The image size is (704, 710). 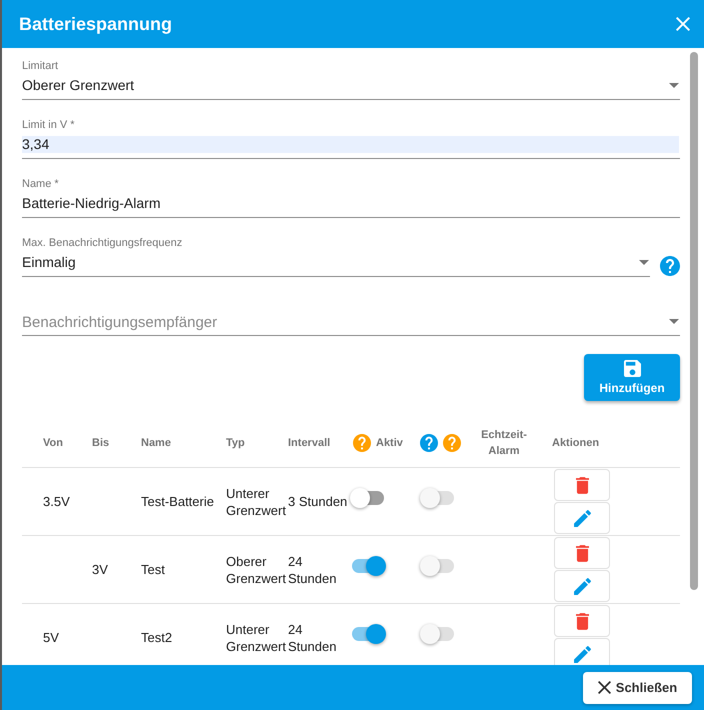 What do you see at coordinates (256, 569) in the screenshot?
I see `table-cell-text: Oberer Grenzwert` at bounding box center [256, 569].